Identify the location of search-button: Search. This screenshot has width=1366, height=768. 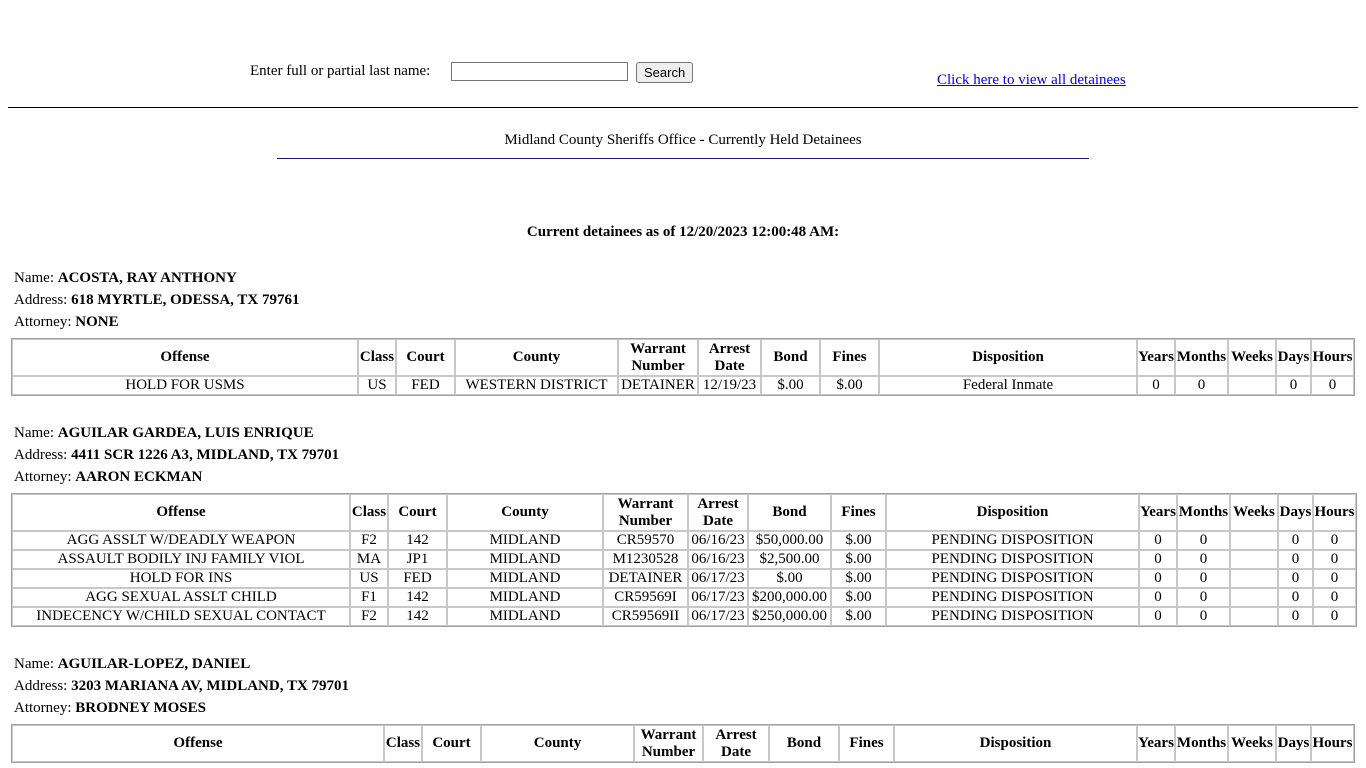
(665, 72).